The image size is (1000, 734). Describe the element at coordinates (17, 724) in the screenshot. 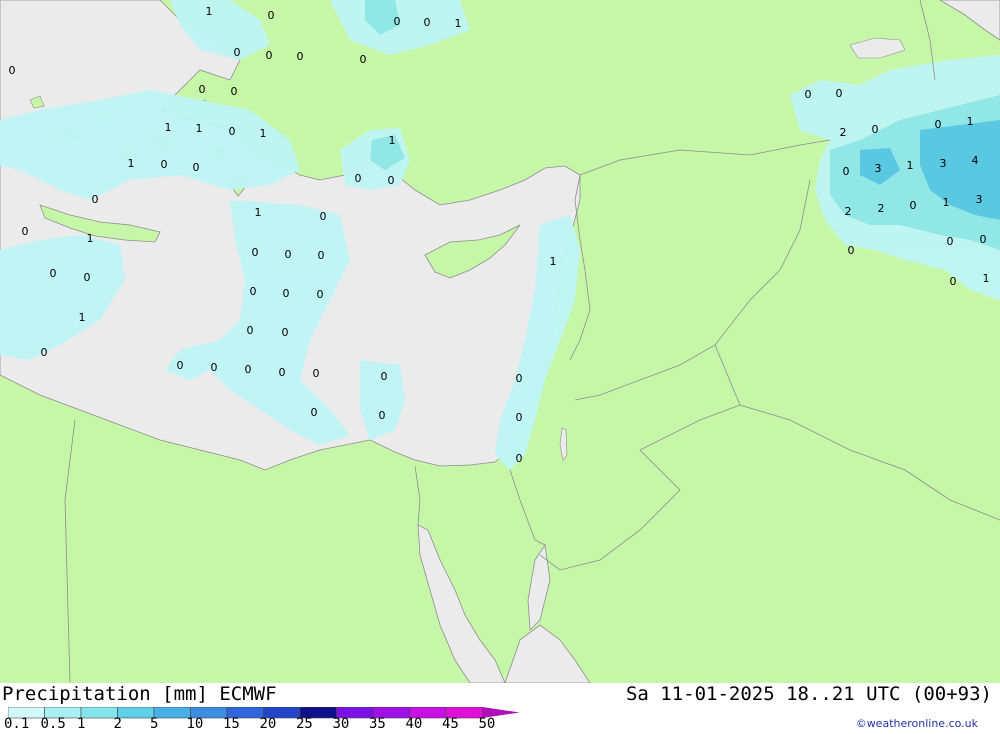

I see `colorbar-tick-label: 0.1` at that location.